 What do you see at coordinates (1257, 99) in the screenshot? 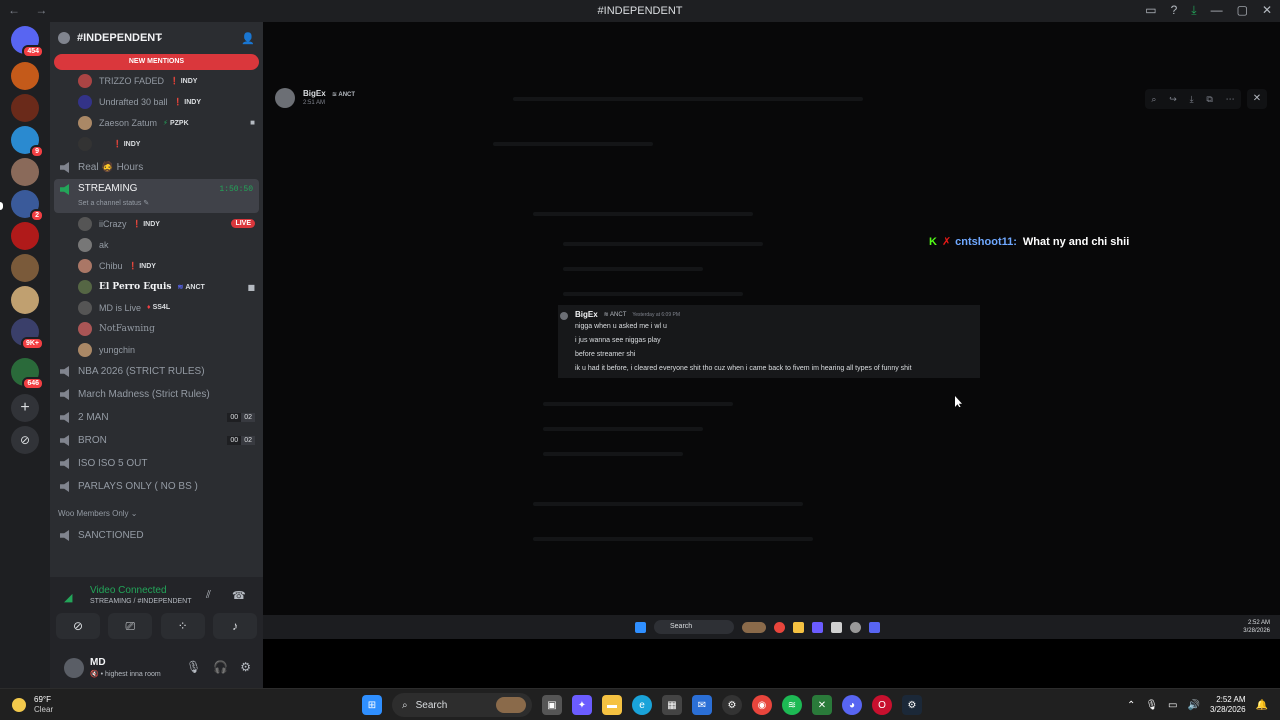
I see `close-stream-button: ✕` at bounding box center [1257, 99].